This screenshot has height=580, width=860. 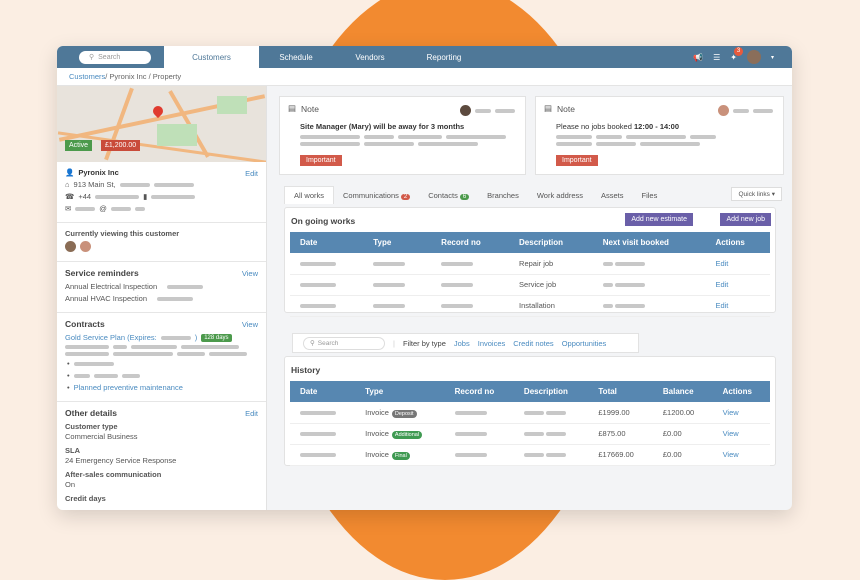 I want to click on contract-plan-close: ), so click(x=196, y=337).